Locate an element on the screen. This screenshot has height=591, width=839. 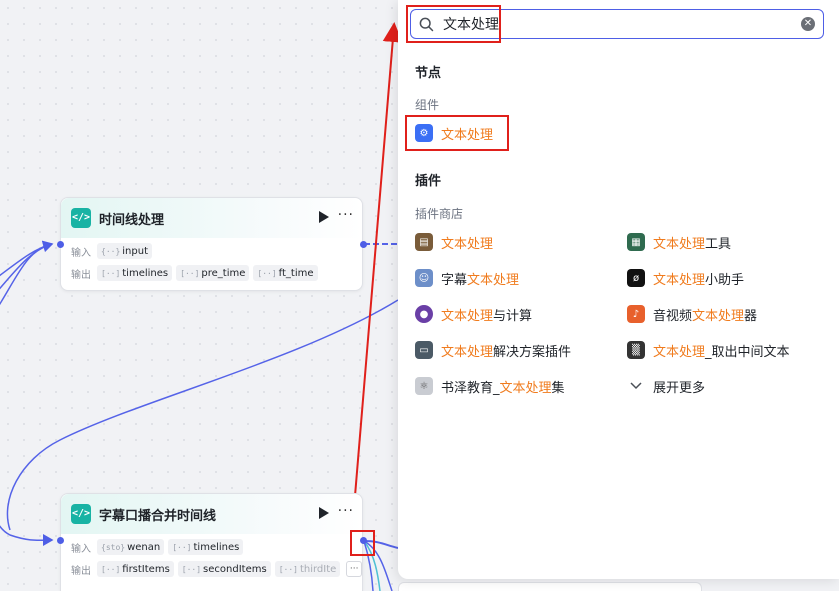
node-title: 时间线处理 is located at coordinates (132, 220).